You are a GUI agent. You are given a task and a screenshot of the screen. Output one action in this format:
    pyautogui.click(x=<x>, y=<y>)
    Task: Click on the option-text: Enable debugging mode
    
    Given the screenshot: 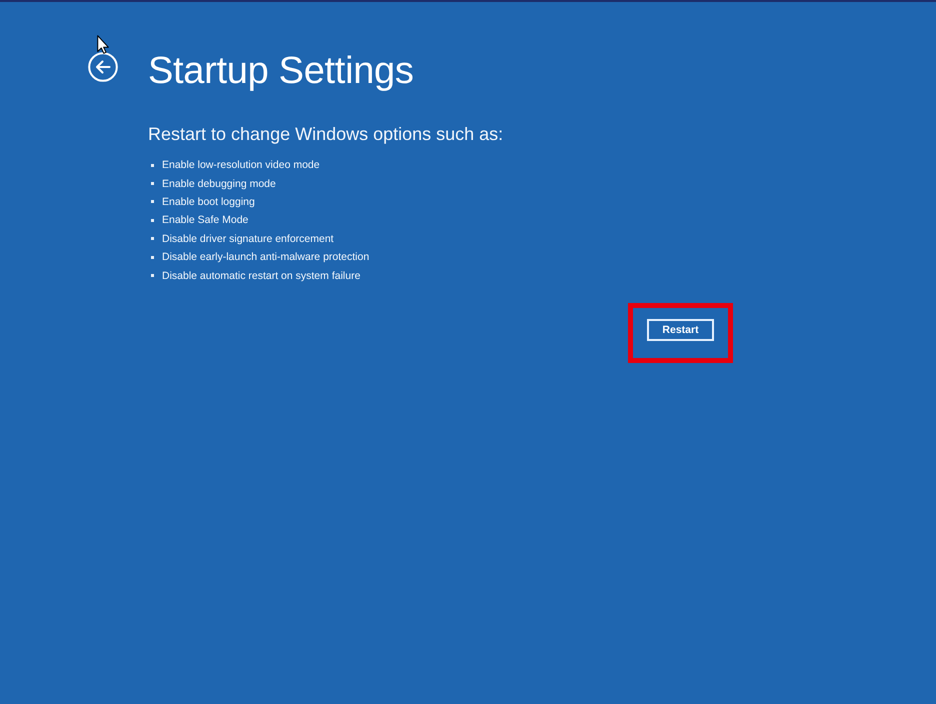 What is the action you would take?
    pyautogui.click(x=219, y=184)
    